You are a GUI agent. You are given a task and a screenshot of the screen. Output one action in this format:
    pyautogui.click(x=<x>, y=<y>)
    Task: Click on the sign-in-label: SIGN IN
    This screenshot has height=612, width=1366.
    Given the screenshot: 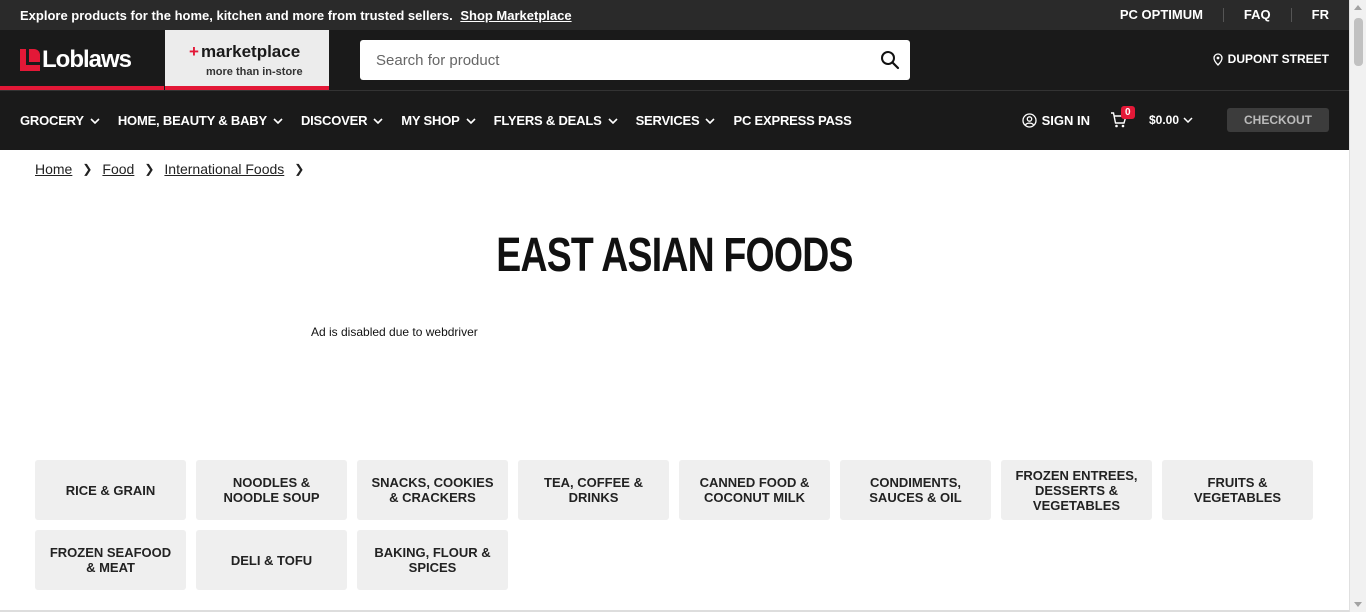 What is the action you would take?
    pyautogui.click(x=1065, y=120)
    